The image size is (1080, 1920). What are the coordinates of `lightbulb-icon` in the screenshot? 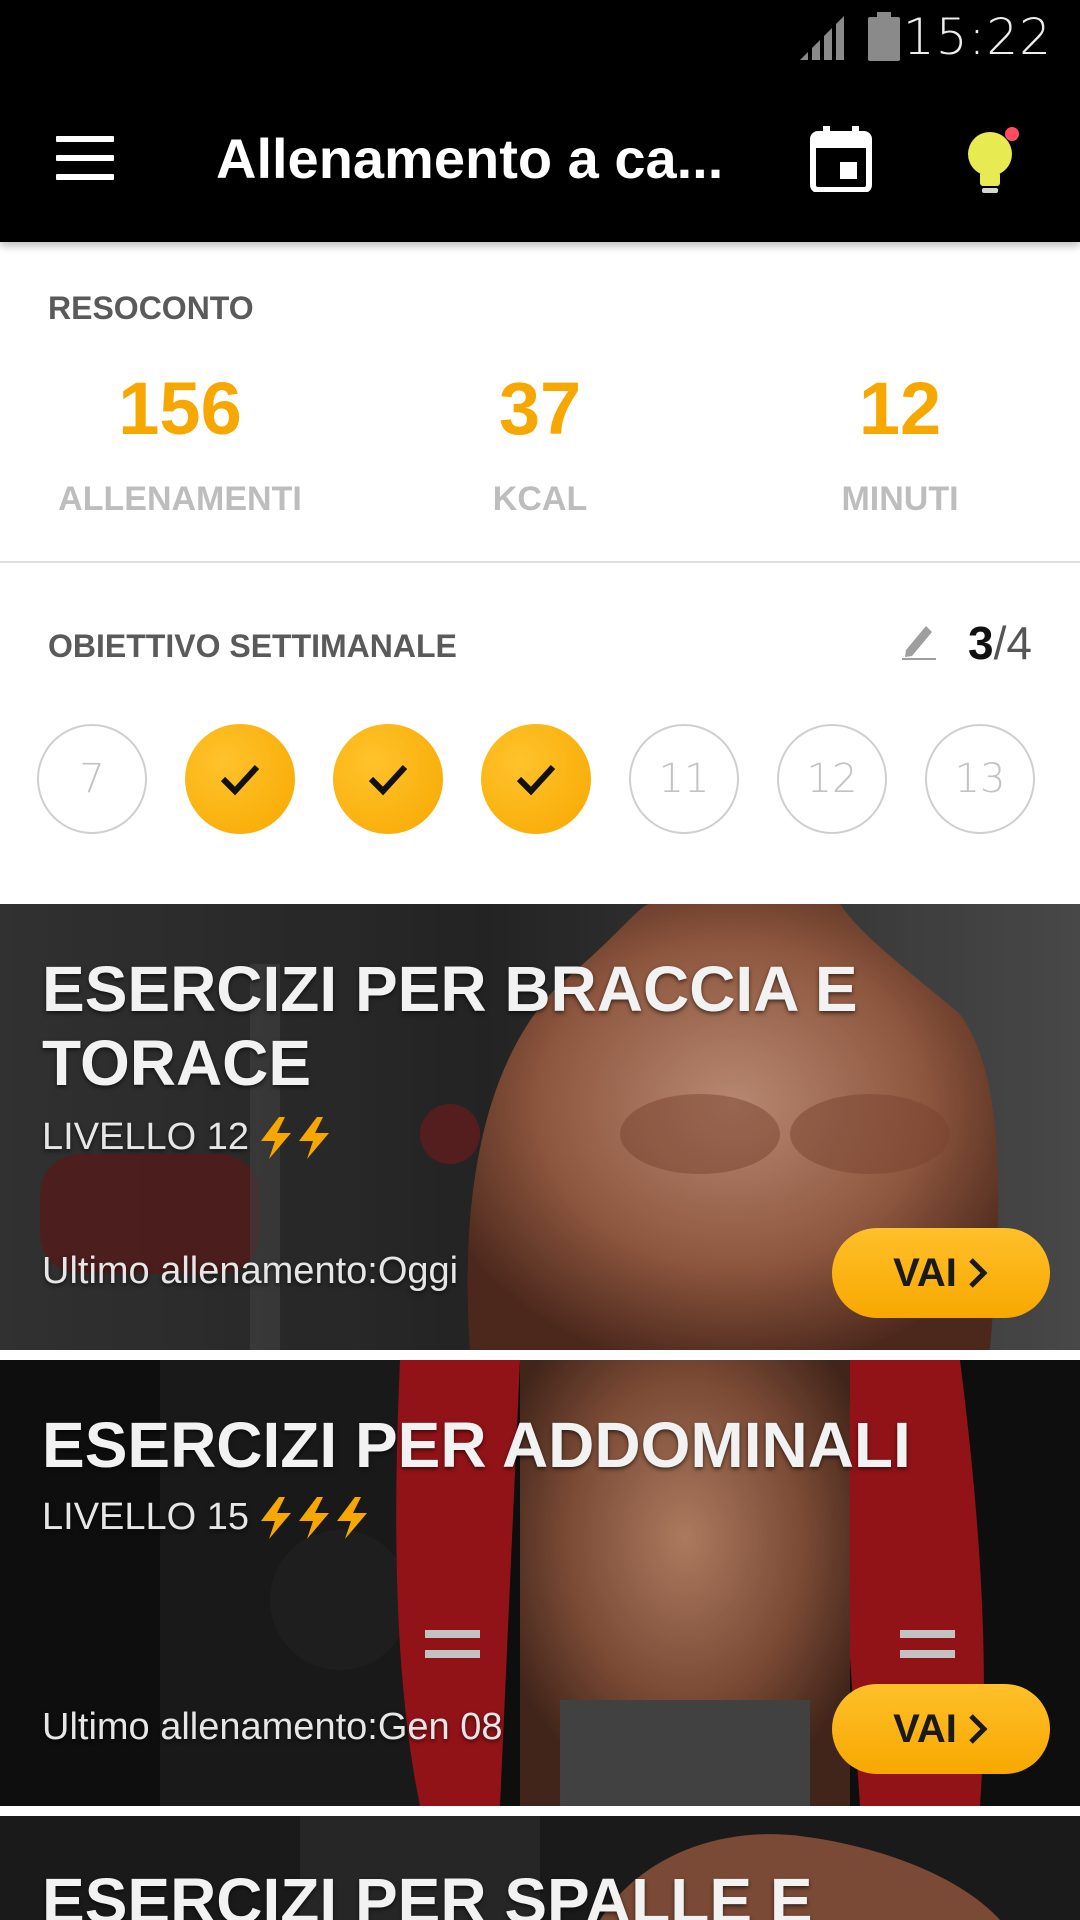 It's located at (995, 162).